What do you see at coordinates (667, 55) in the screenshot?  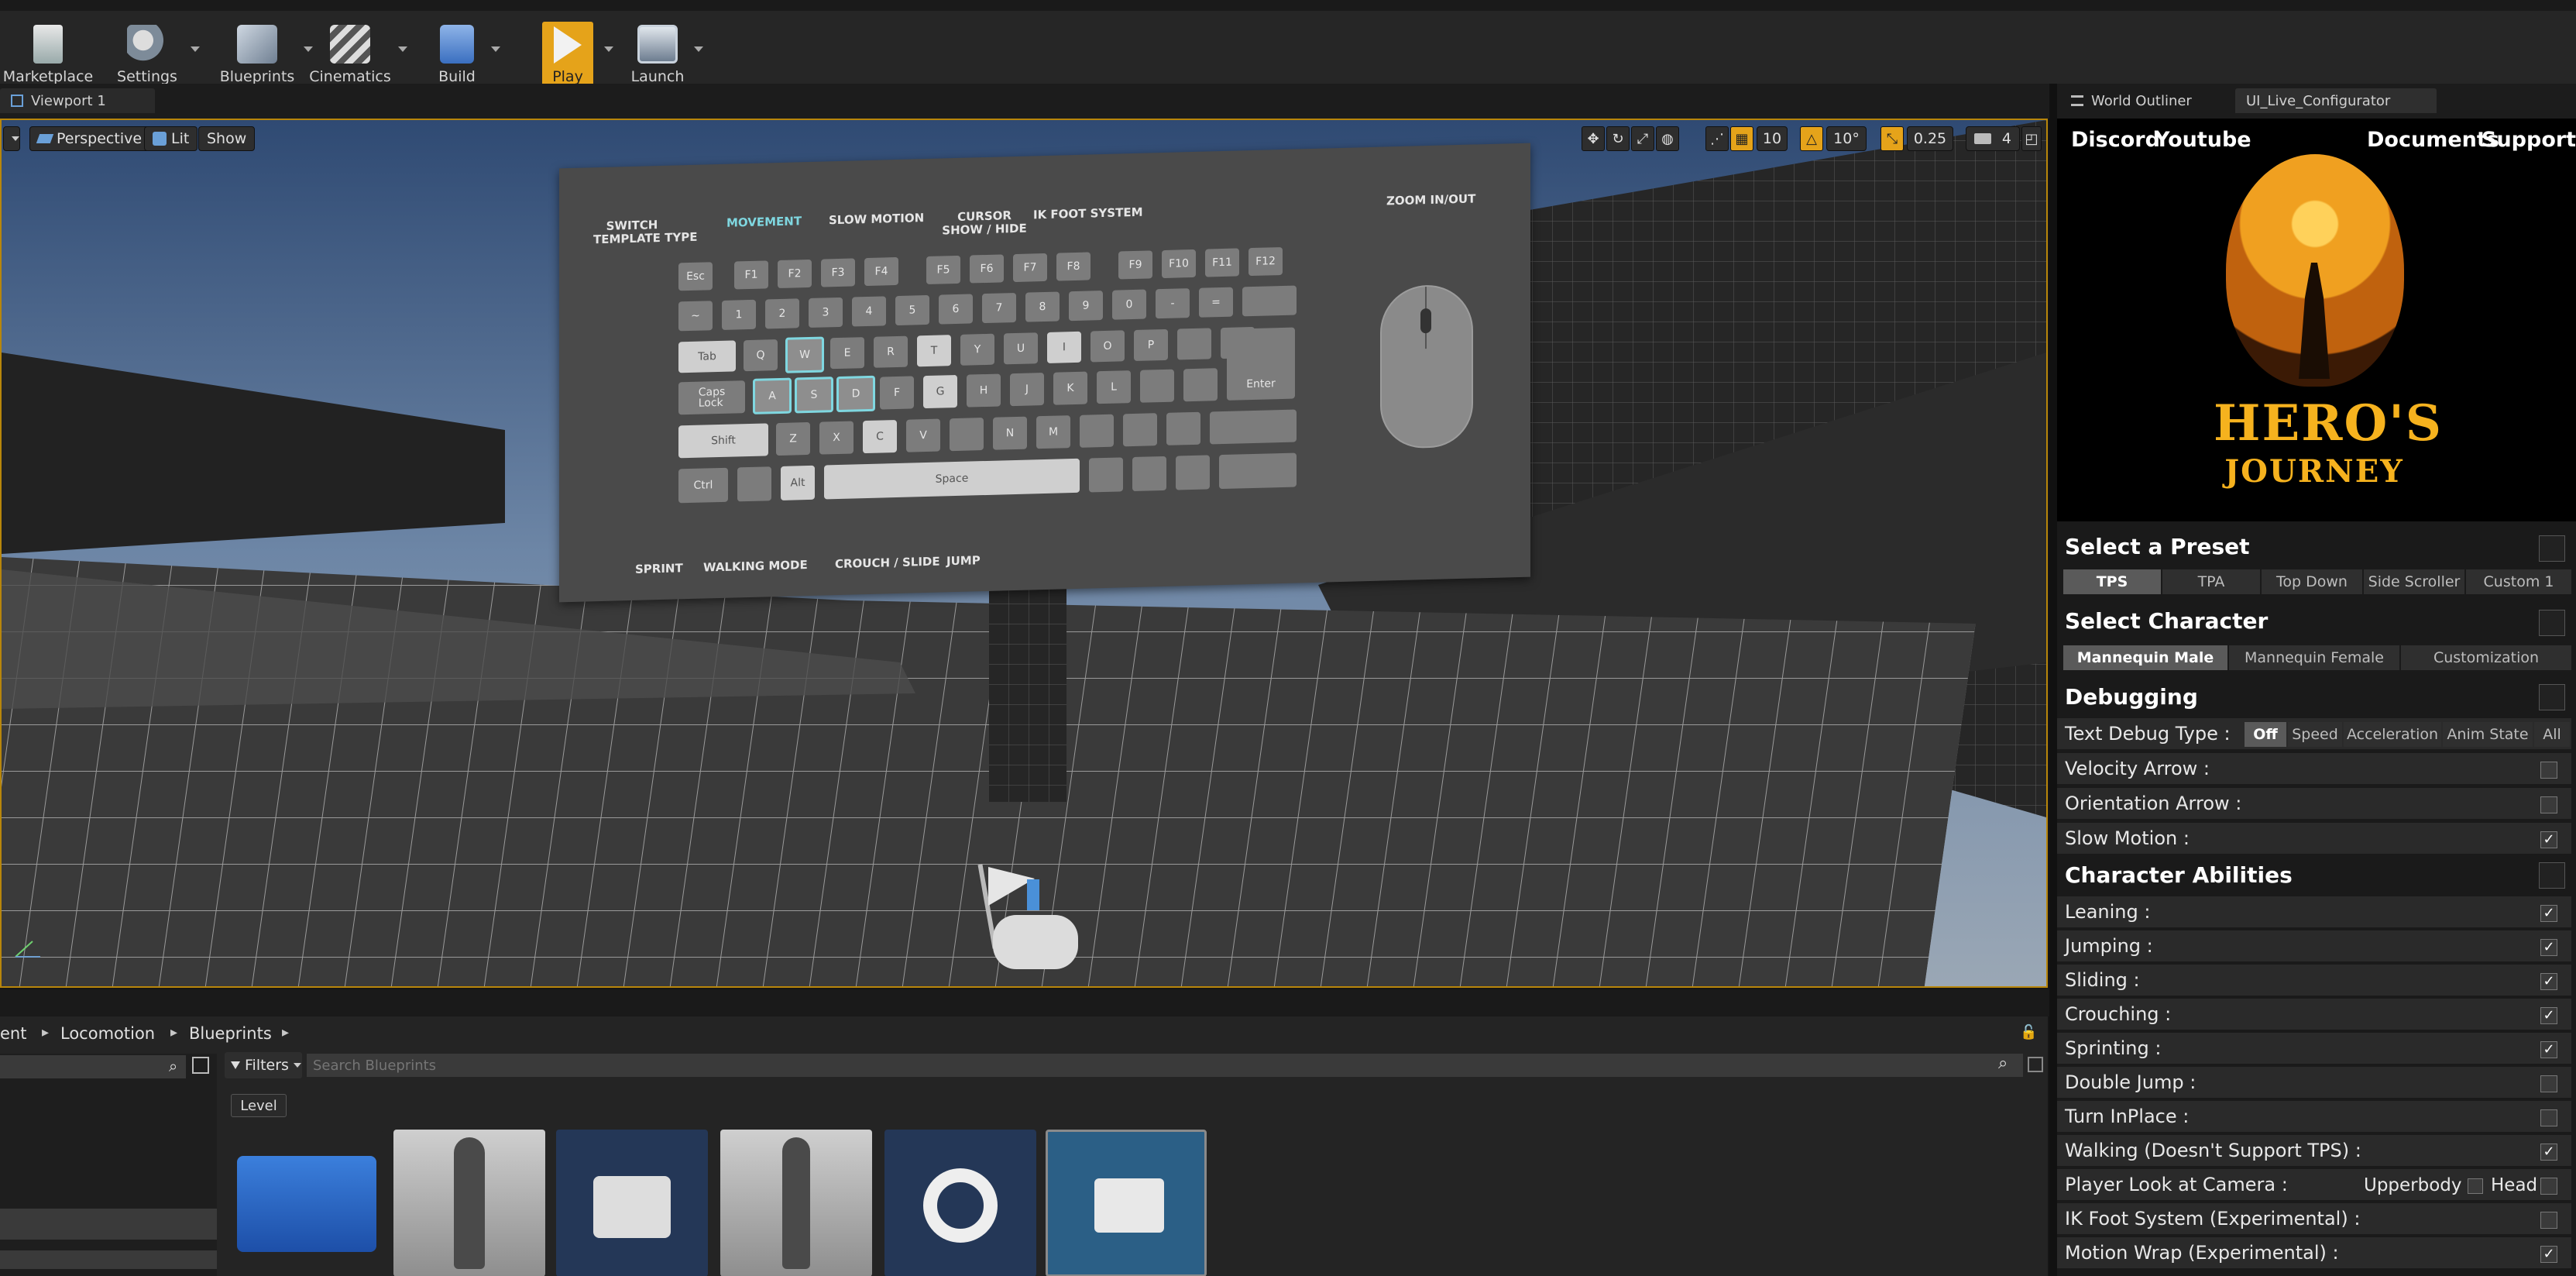 I see `launch-button: Launch` at bounding box center [667, 55].